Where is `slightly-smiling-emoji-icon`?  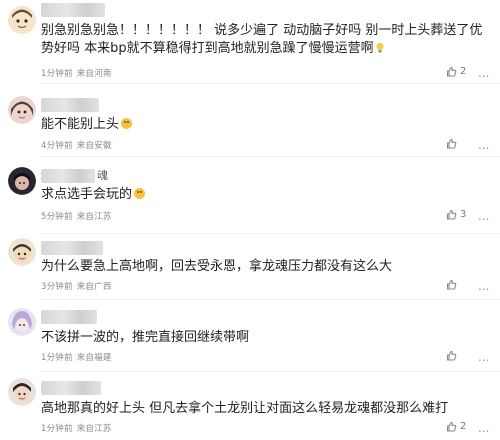
slightly-smiling-emoji-icon is located at coordinates (127, 123).